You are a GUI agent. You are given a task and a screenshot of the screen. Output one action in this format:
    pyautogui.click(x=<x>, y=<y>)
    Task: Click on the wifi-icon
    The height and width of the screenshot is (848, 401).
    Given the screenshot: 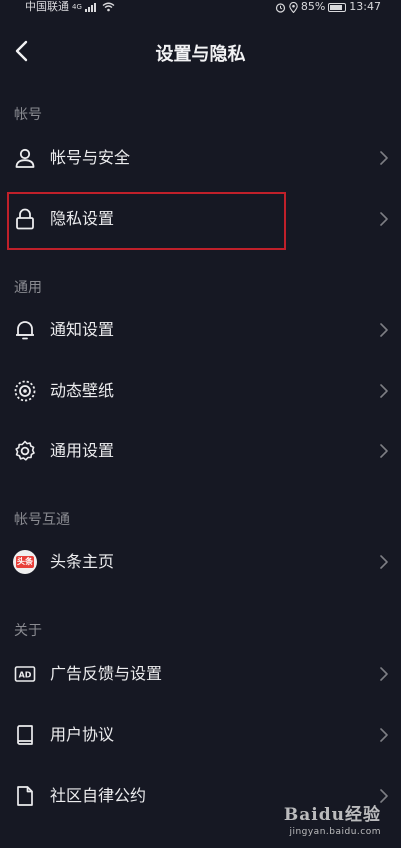 What is the action you would take?
    pyautogui.click(x=108, y=7)
    